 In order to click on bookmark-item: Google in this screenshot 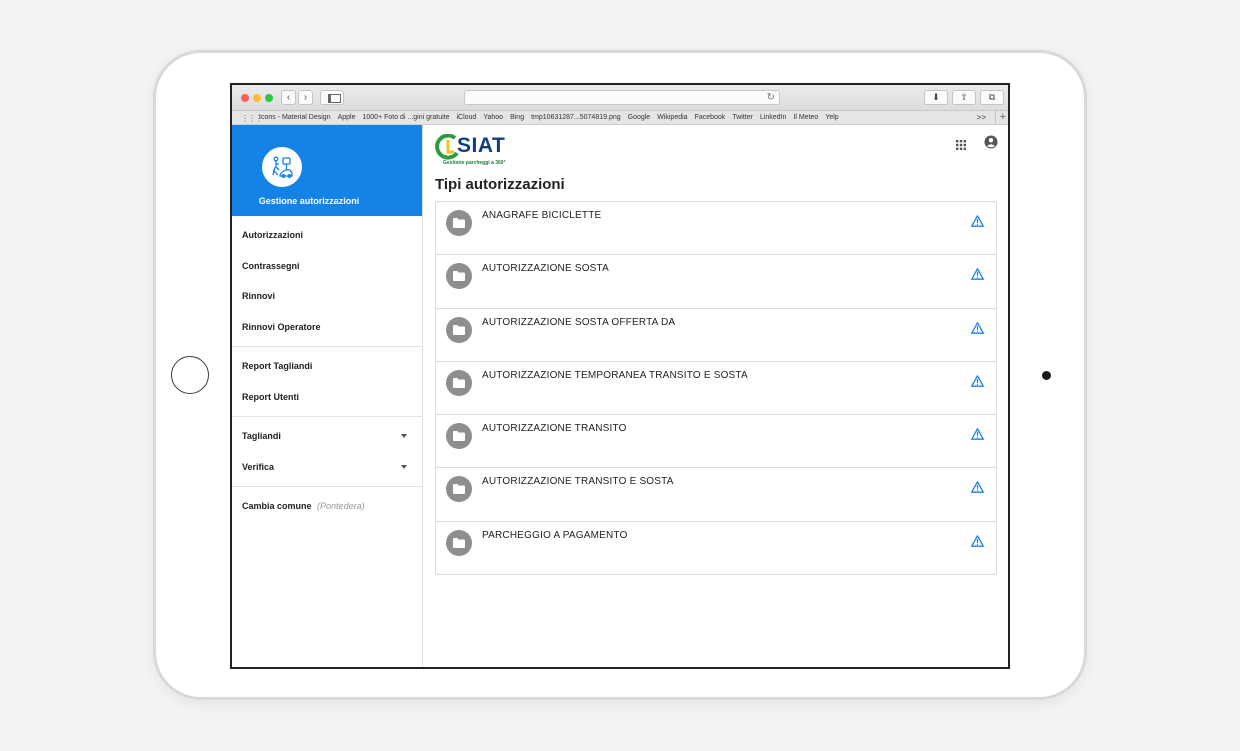, I will do `click(639, 117)`.